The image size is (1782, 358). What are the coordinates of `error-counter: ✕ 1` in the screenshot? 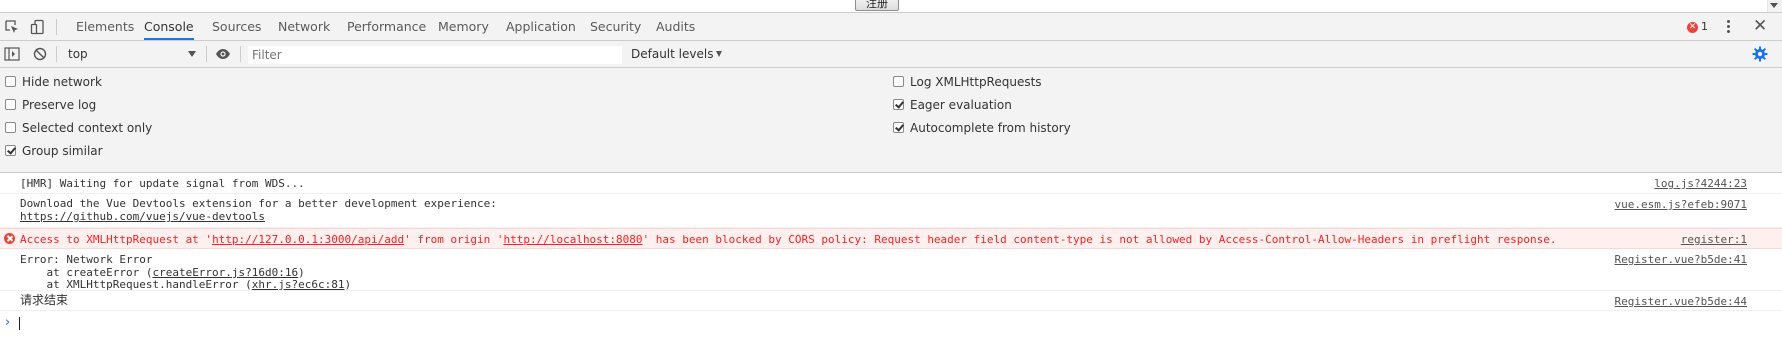 It's located at (1697, 27).